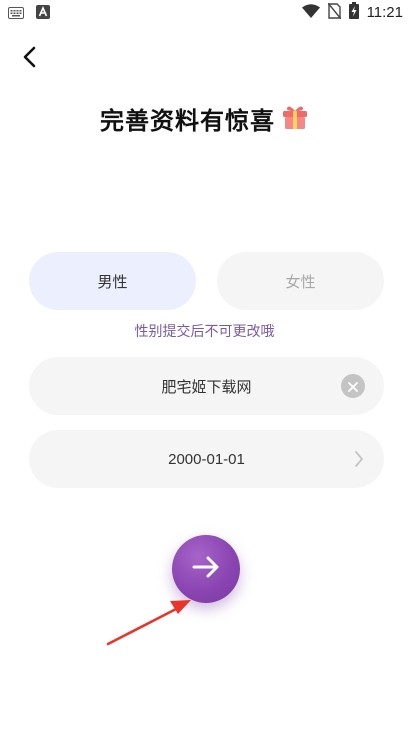 The width and height of the screenshot is (409, 744). What do you see at coordinates (295, 119) in the screenshot?
I see `gift-icon` at bounding box center [295, 119].